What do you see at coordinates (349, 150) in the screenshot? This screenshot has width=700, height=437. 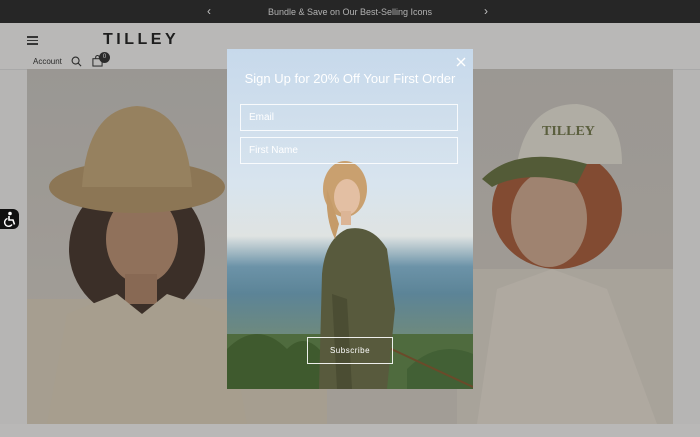 I see `first-name-field` at bounding box center [349, 150].